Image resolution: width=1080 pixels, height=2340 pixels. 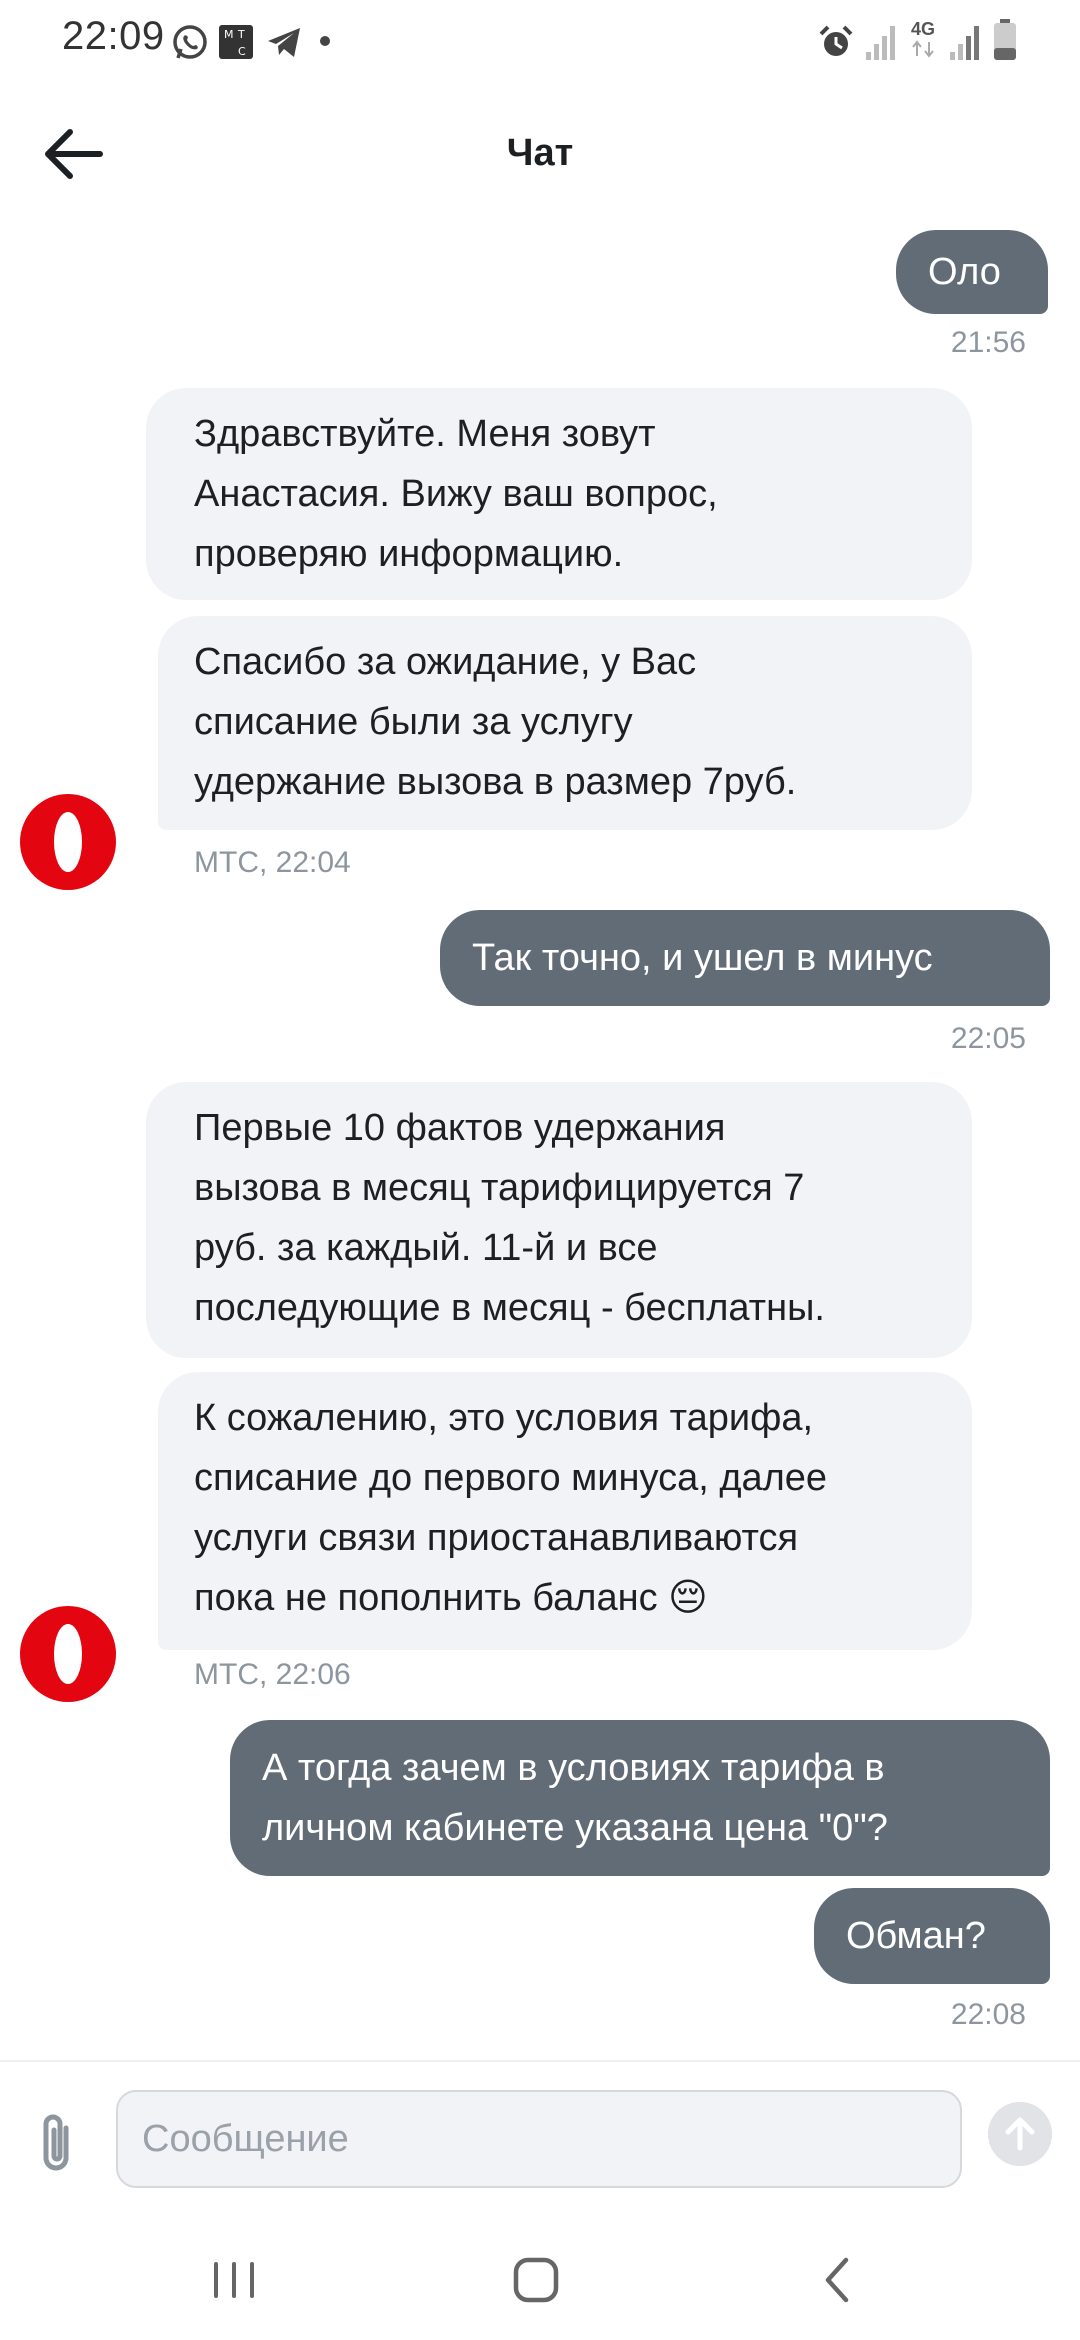 I want to click on svg-text: М, so click(x=229, y=34).